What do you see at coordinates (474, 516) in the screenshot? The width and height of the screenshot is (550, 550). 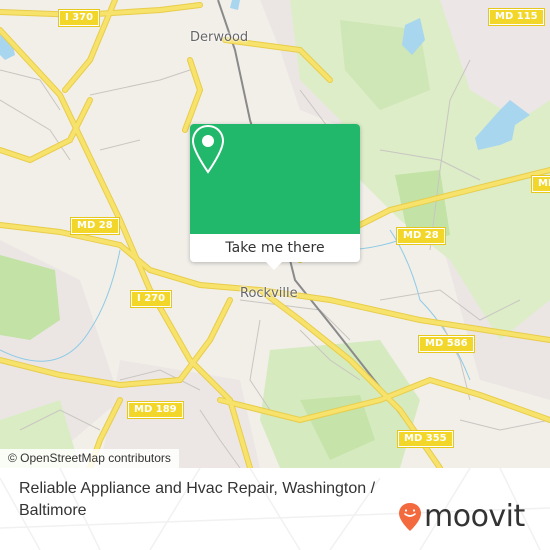 I see `moovit-logo-text: moovit` at bounding box center [474, 516].